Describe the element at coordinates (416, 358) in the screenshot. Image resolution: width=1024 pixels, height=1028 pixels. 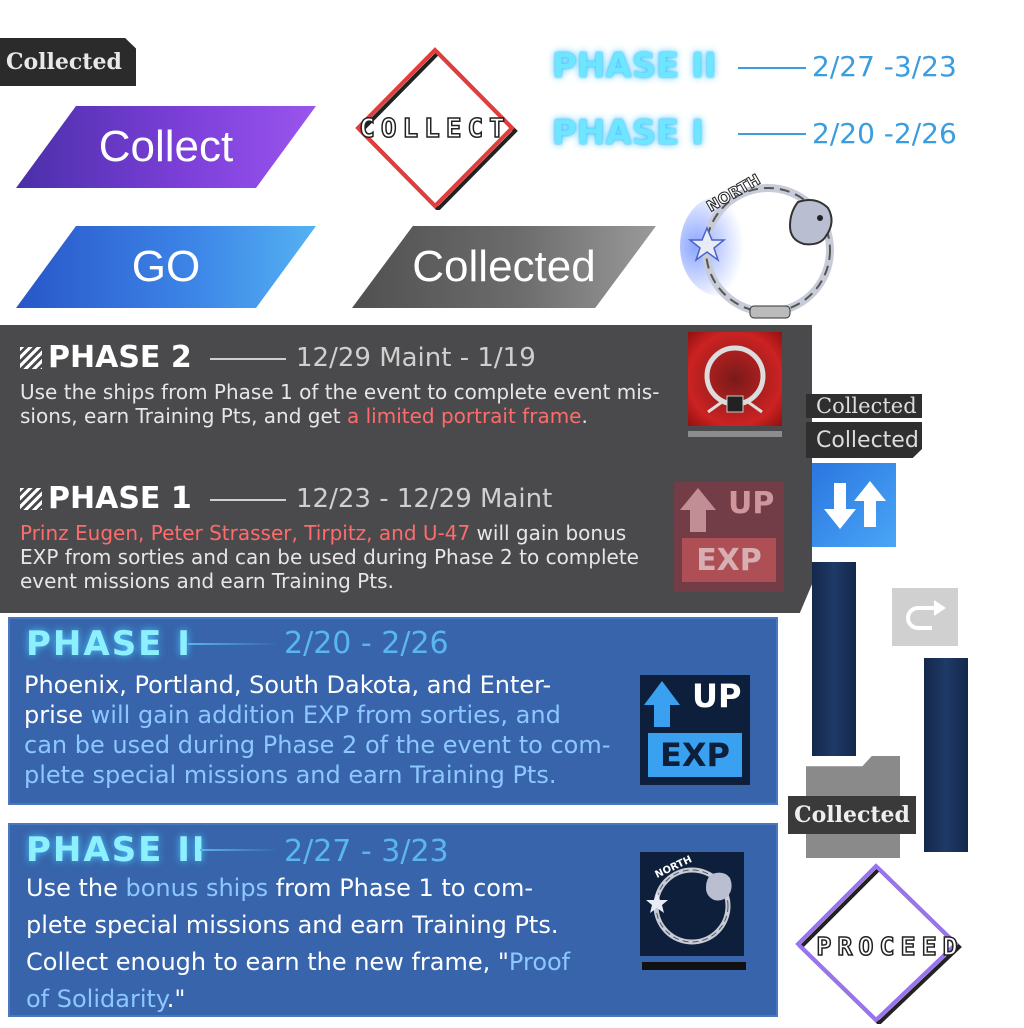
I see `phase-2-date: 12/29 Maint - 1/19` at that location.